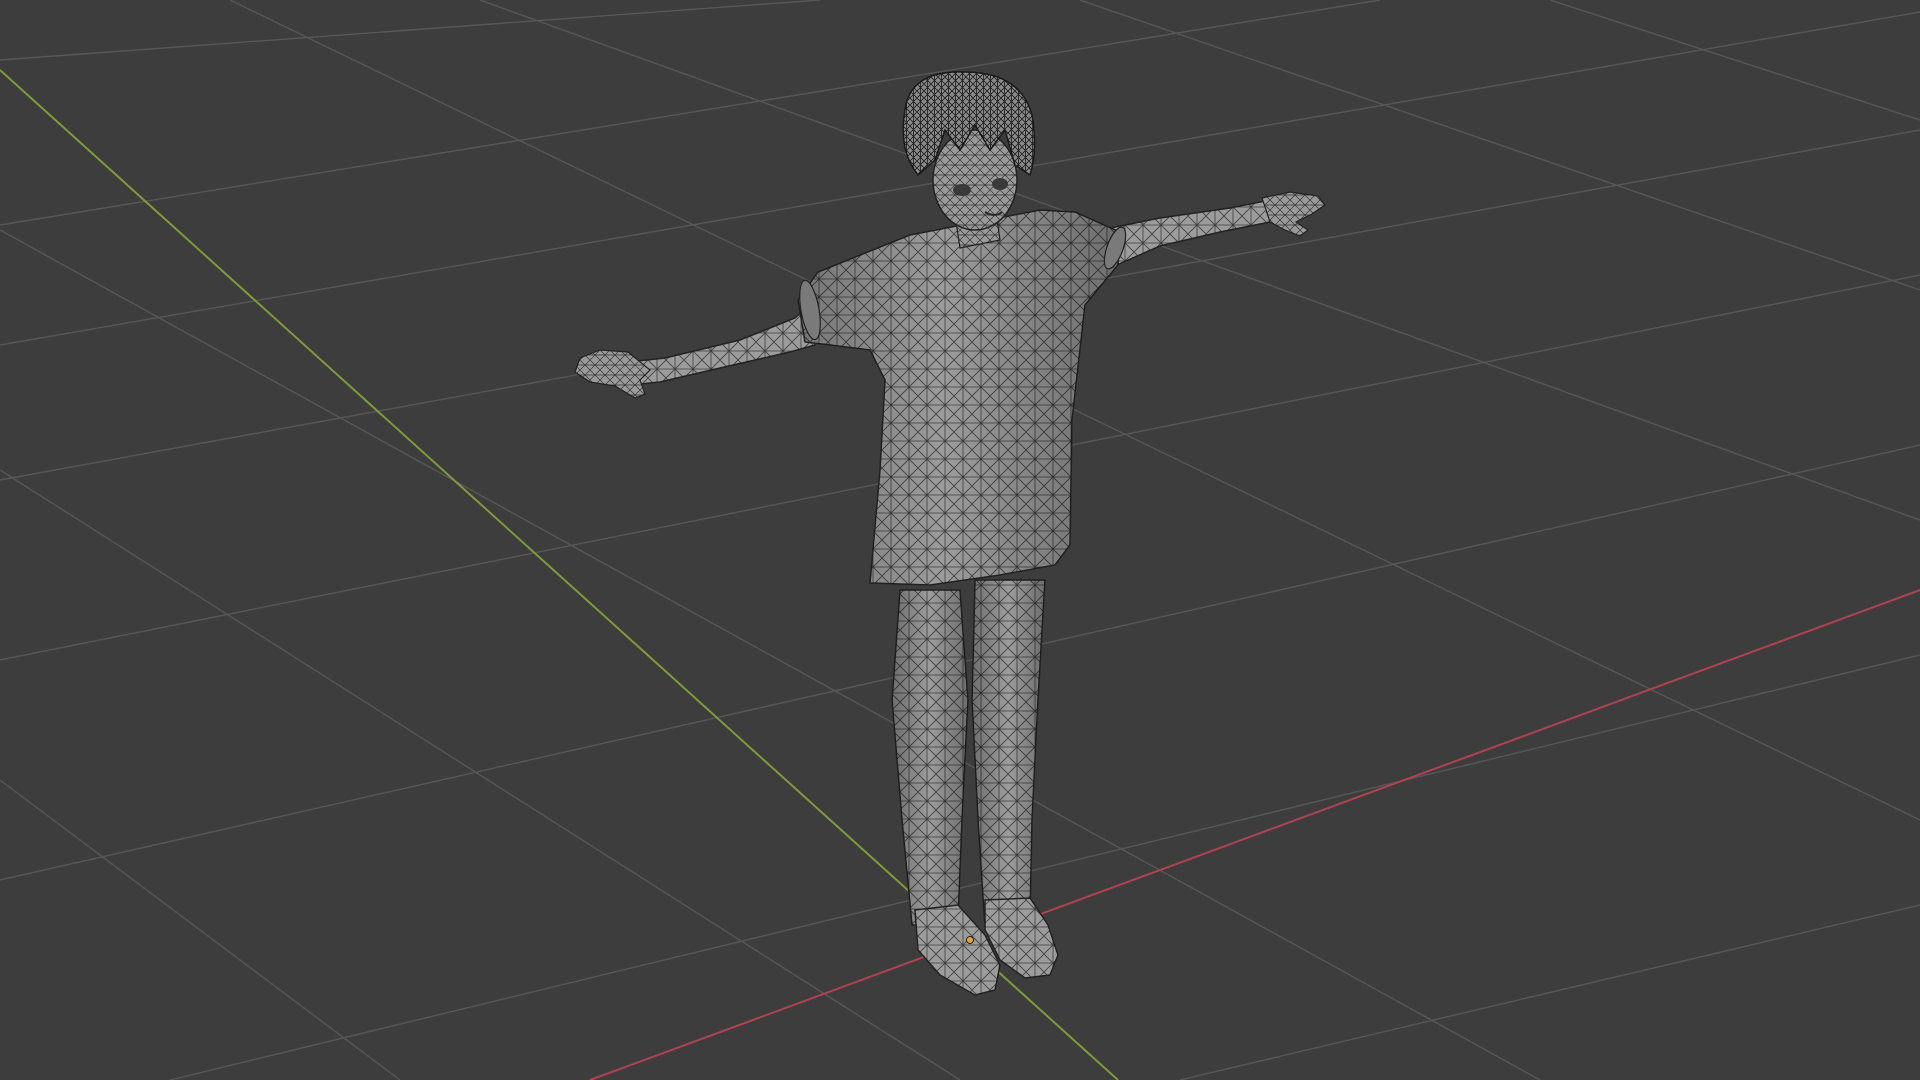 Image resolution: width=1920 pixels, height=1080 pixels. Describe the element at coordinates (962, 190) in the screenshot. I see `left-eye` at that location.